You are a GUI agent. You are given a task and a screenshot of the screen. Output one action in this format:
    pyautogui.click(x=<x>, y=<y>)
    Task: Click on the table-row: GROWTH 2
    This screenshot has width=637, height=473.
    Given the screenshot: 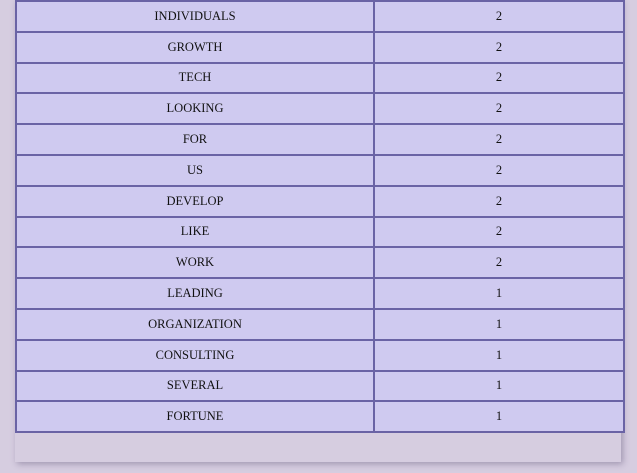 What is the action you would take?
    pyautogui.click(x=320, y=47)
    